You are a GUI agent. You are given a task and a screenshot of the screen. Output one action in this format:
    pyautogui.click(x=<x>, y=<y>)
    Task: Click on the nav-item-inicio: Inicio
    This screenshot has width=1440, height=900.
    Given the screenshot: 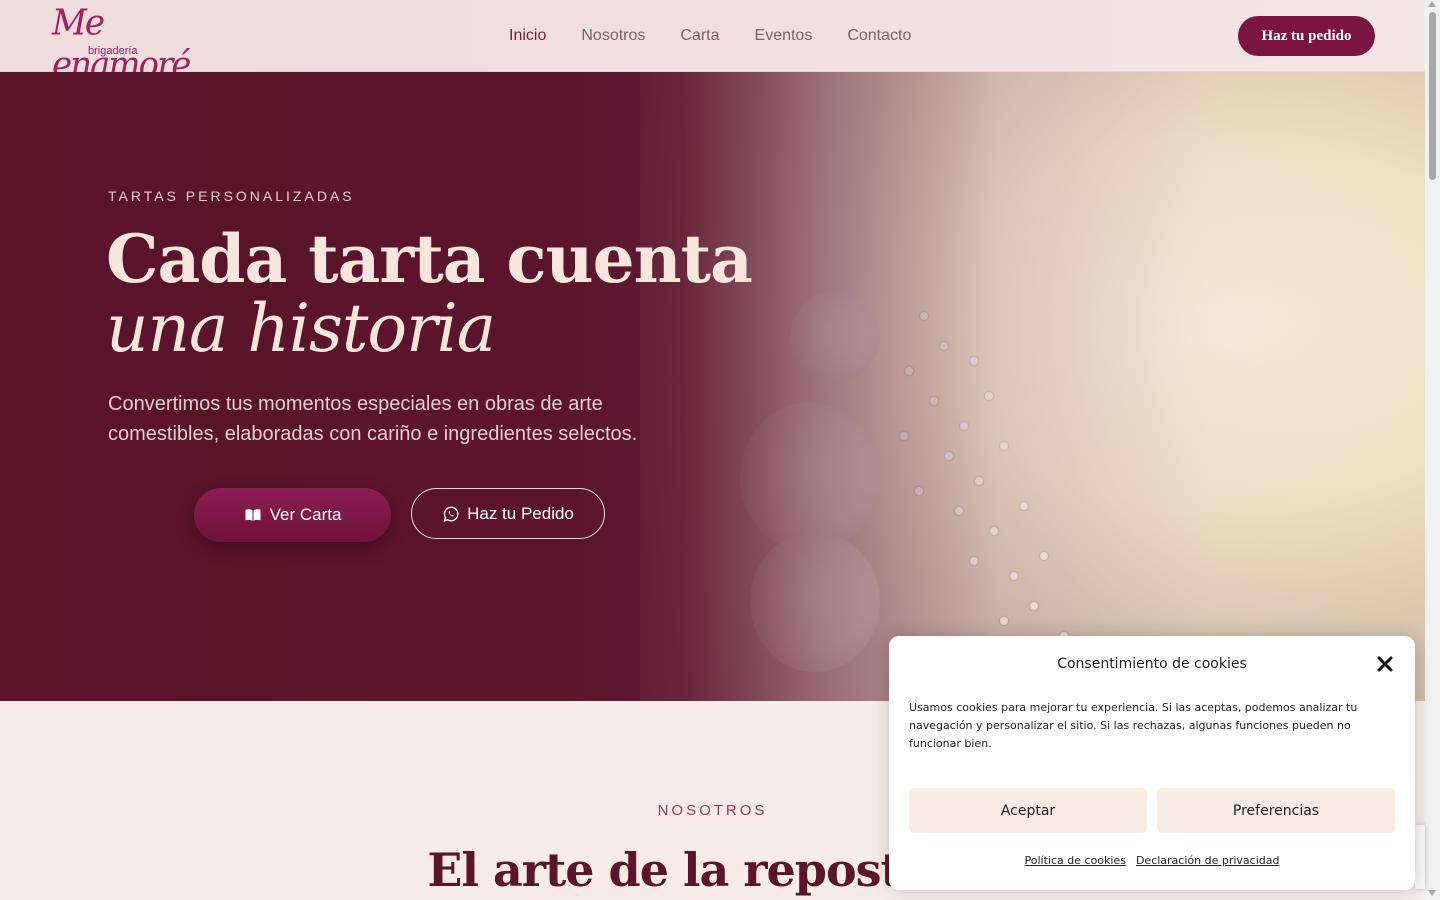 What is the action you would take?
    pyautogui.click(x=527, y=36)
    